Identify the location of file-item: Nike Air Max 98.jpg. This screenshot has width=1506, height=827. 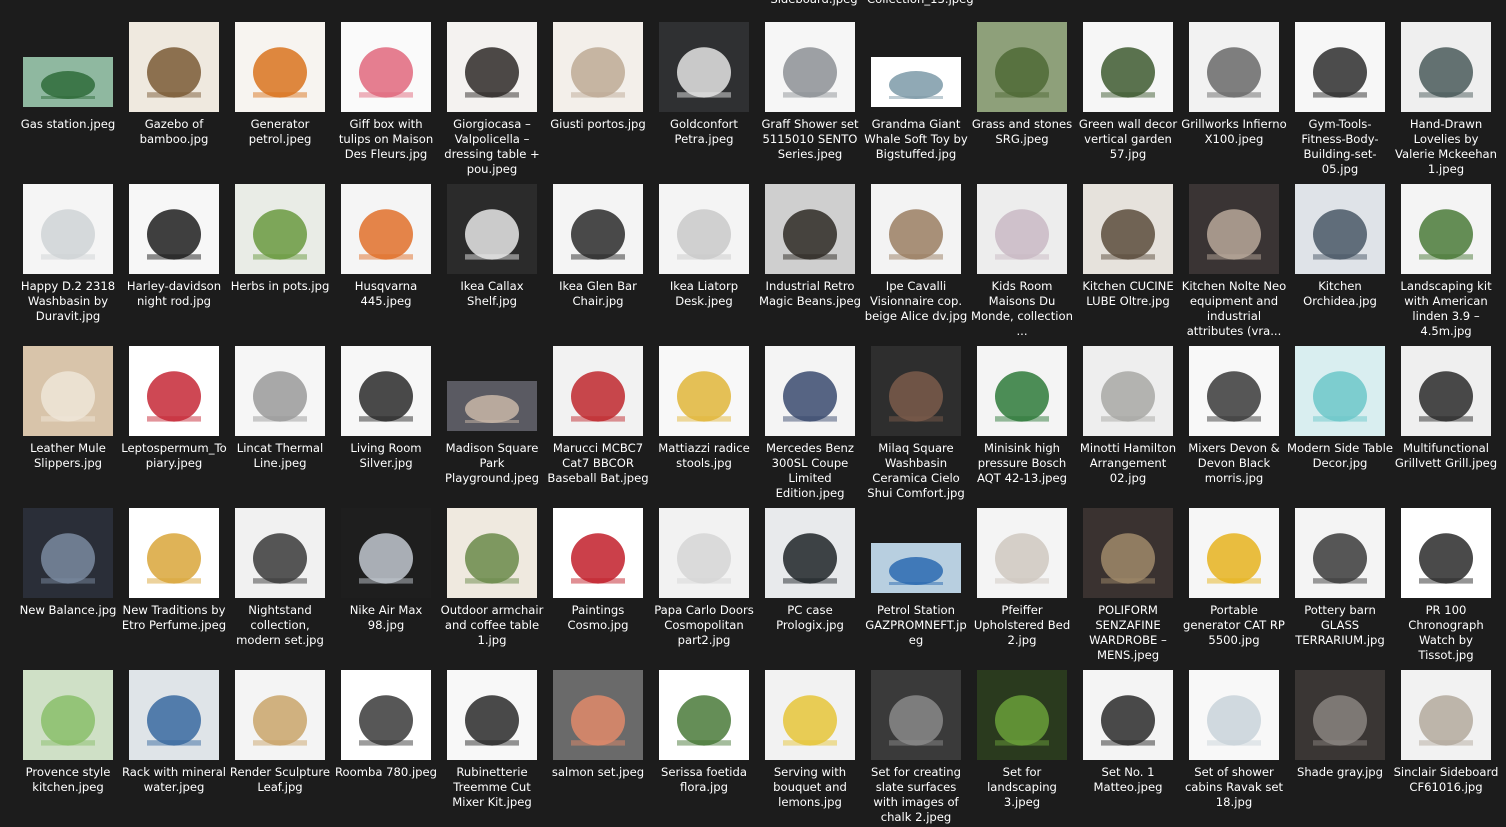
(386, 584).